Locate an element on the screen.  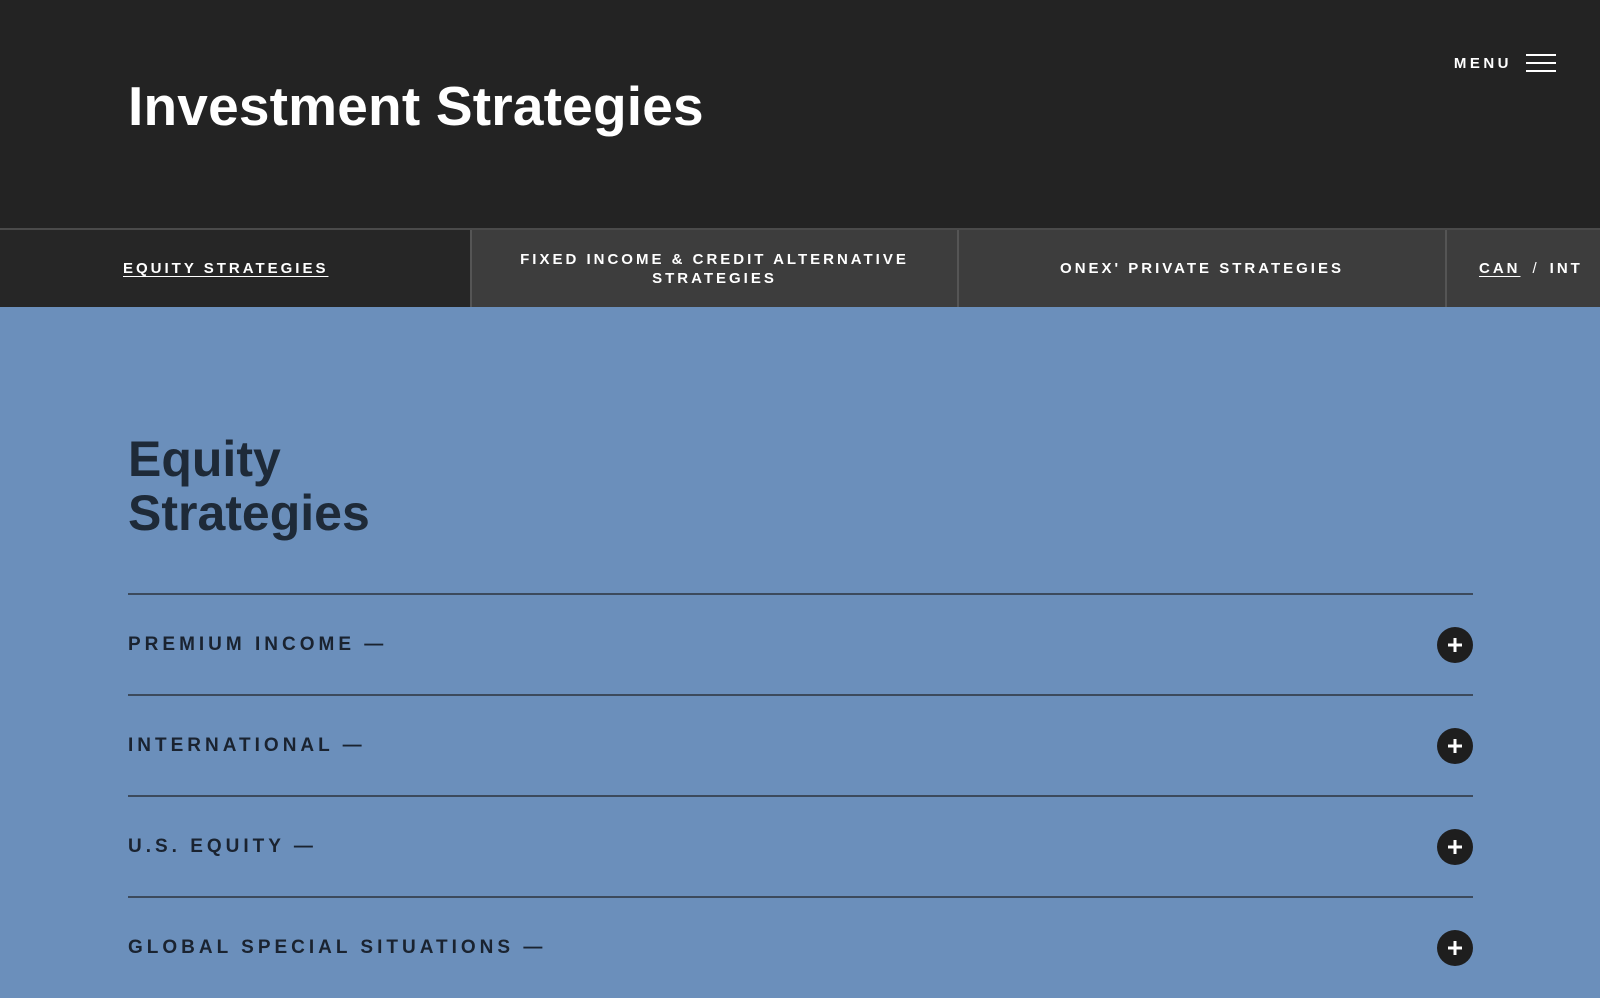
menu-button: MENU is located at coordinates (1505, 63).